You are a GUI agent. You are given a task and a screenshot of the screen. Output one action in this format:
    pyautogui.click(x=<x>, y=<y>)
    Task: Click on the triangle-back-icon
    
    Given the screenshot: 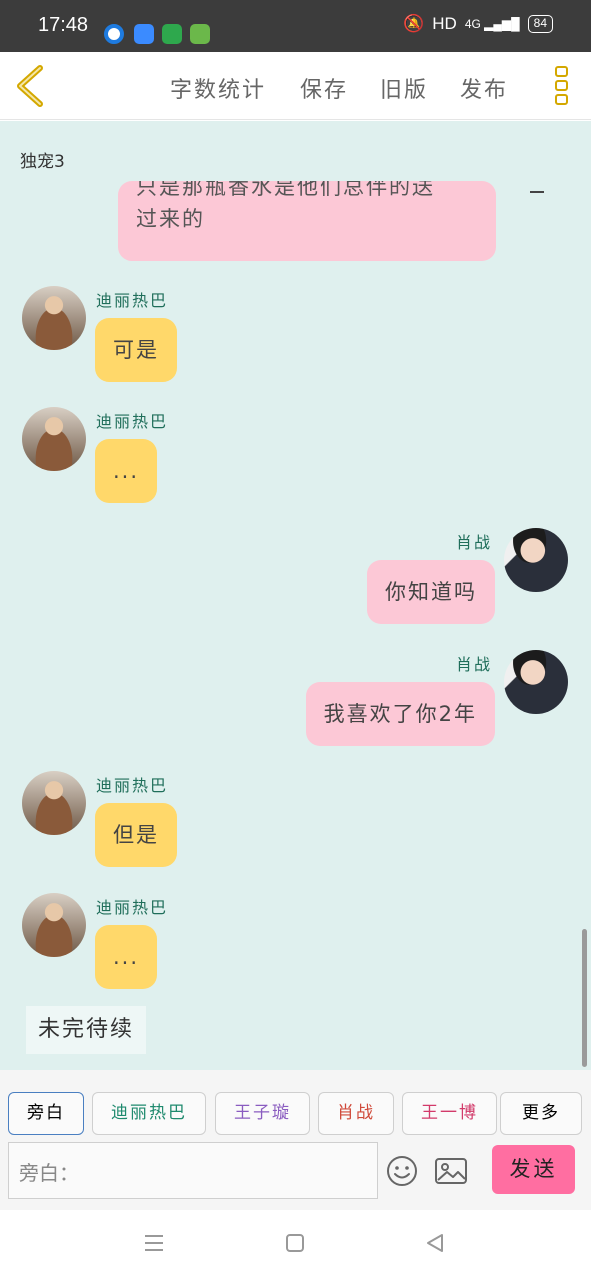 What is the action you would take?
    pyautogui.click(x=435, y=1243)
    